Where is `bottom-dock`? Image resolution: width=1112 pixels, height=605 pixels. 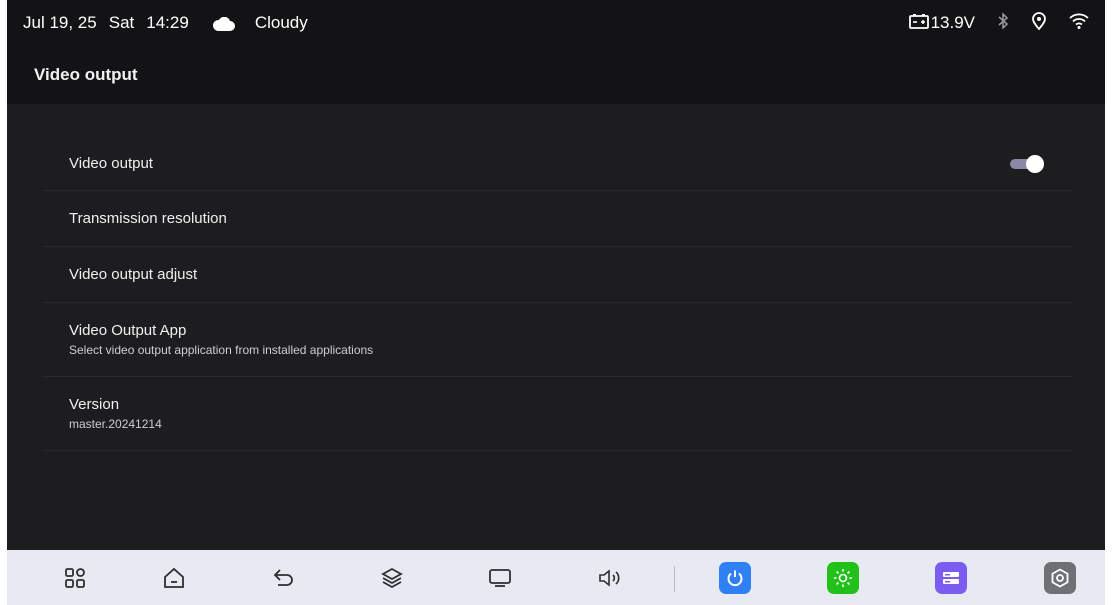 bottom-dock is located at coordinates (556, 577).